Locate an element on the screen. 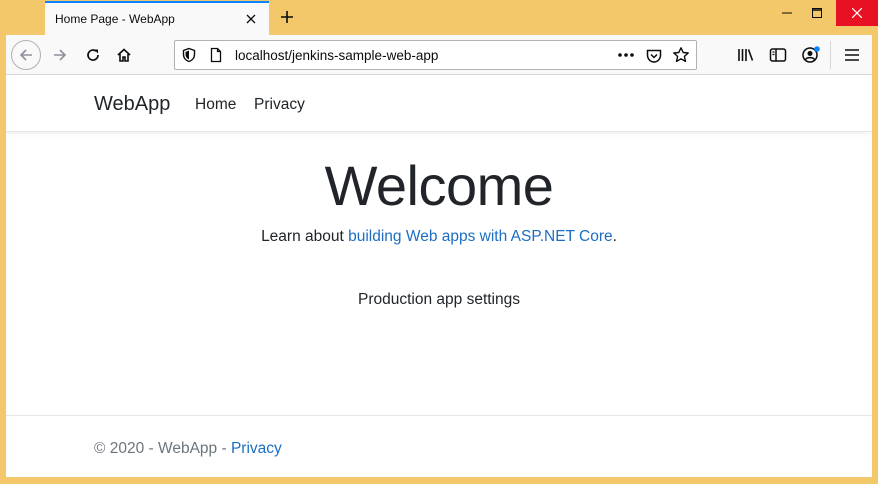  close-window-icon is located at coordinates (857, 13).